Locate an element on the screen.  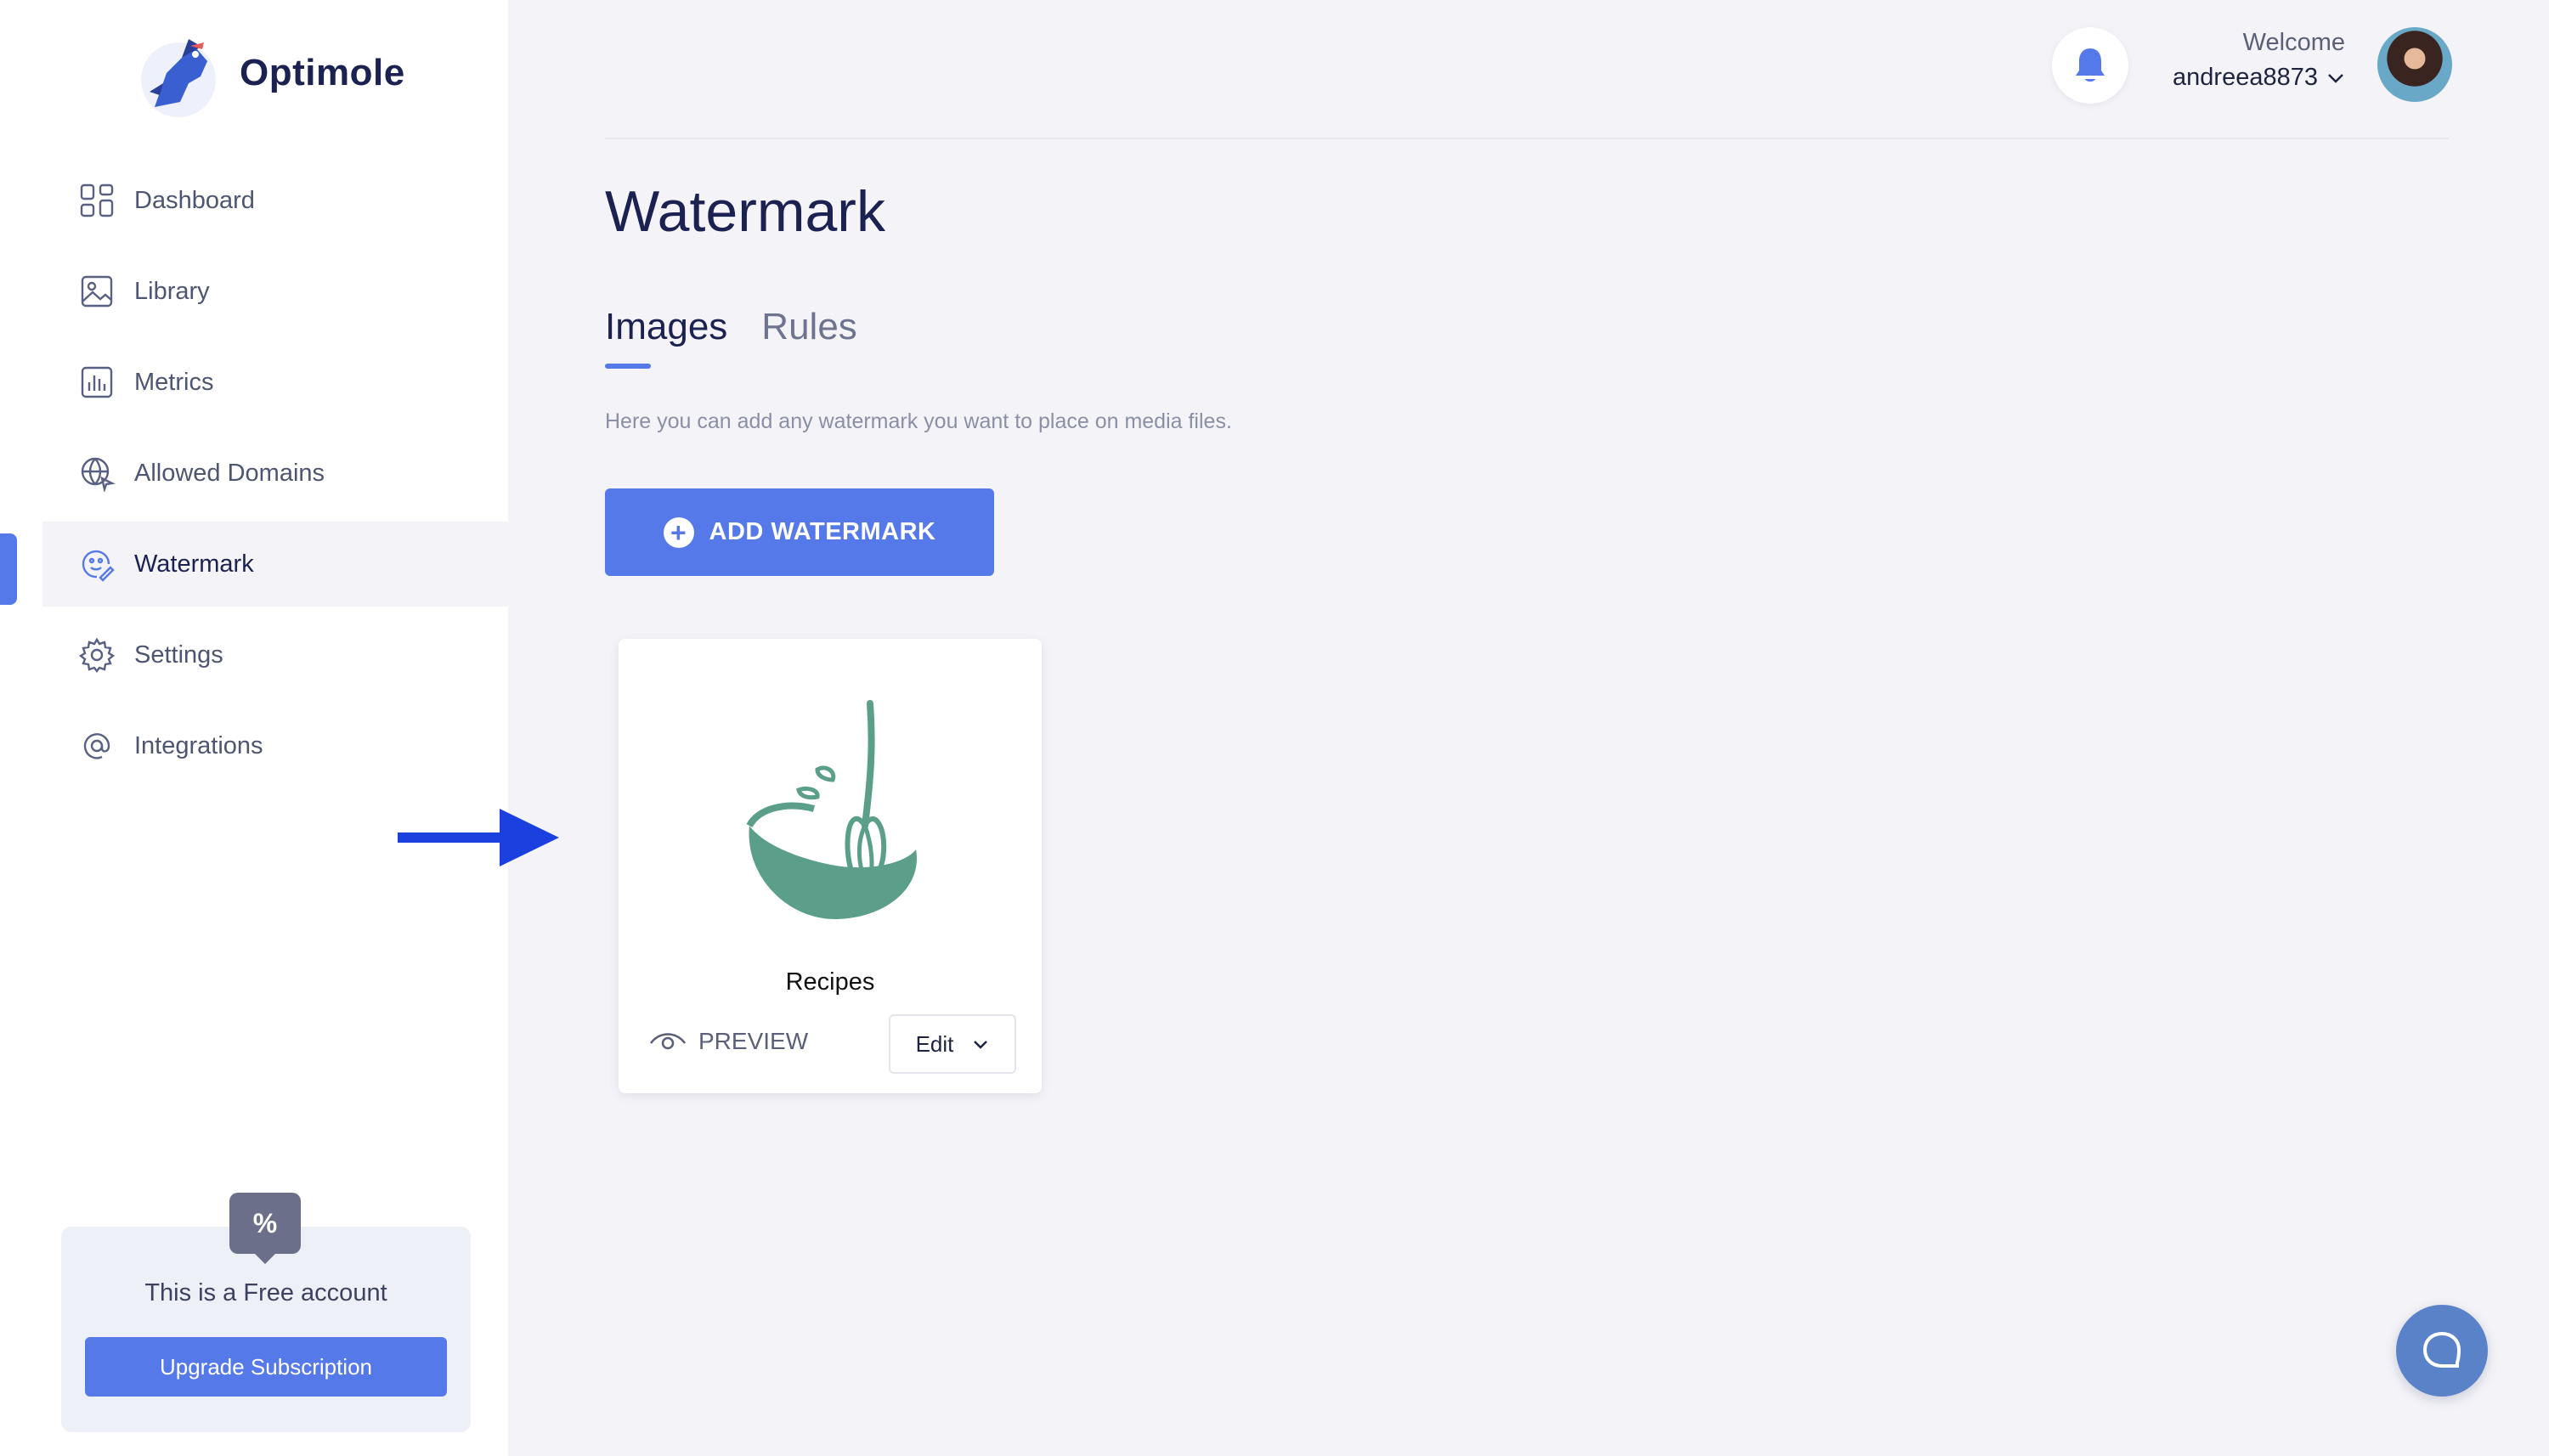
dashboard-grid-icon is located at coordinates (97, 200).